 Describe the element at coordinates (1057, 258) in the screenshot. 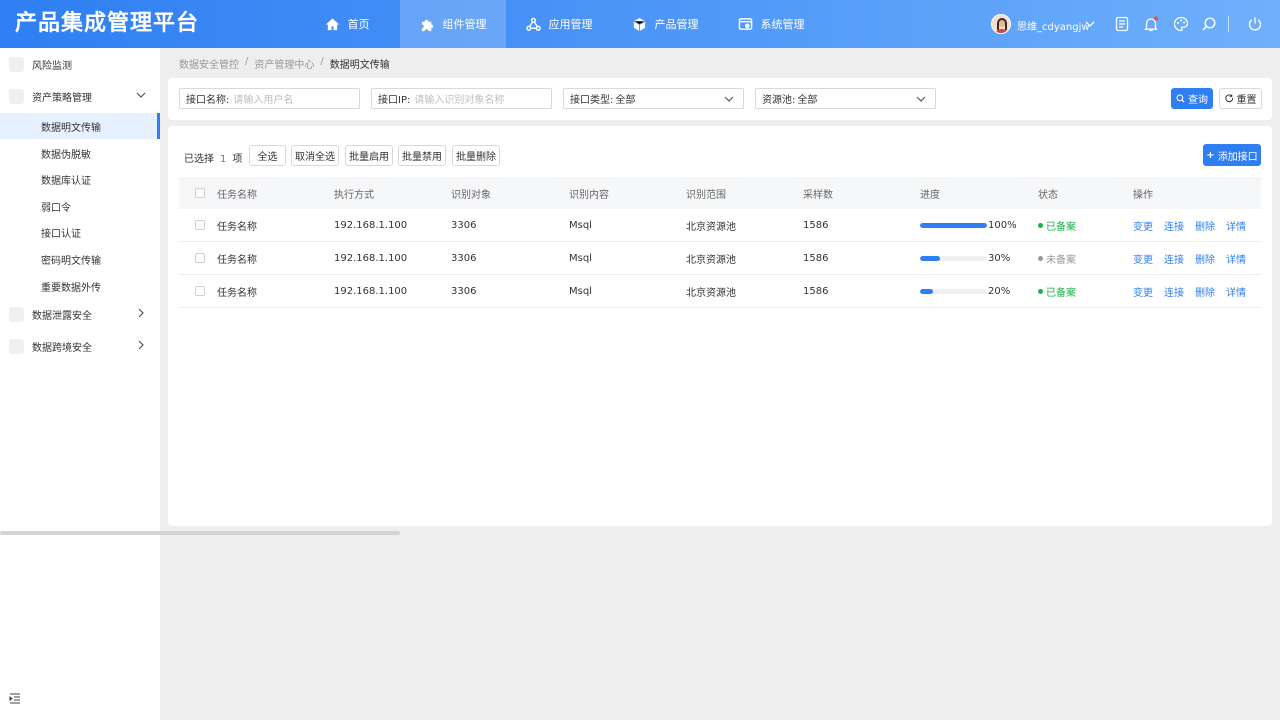

I see `status-badge: 未备案` at that location.